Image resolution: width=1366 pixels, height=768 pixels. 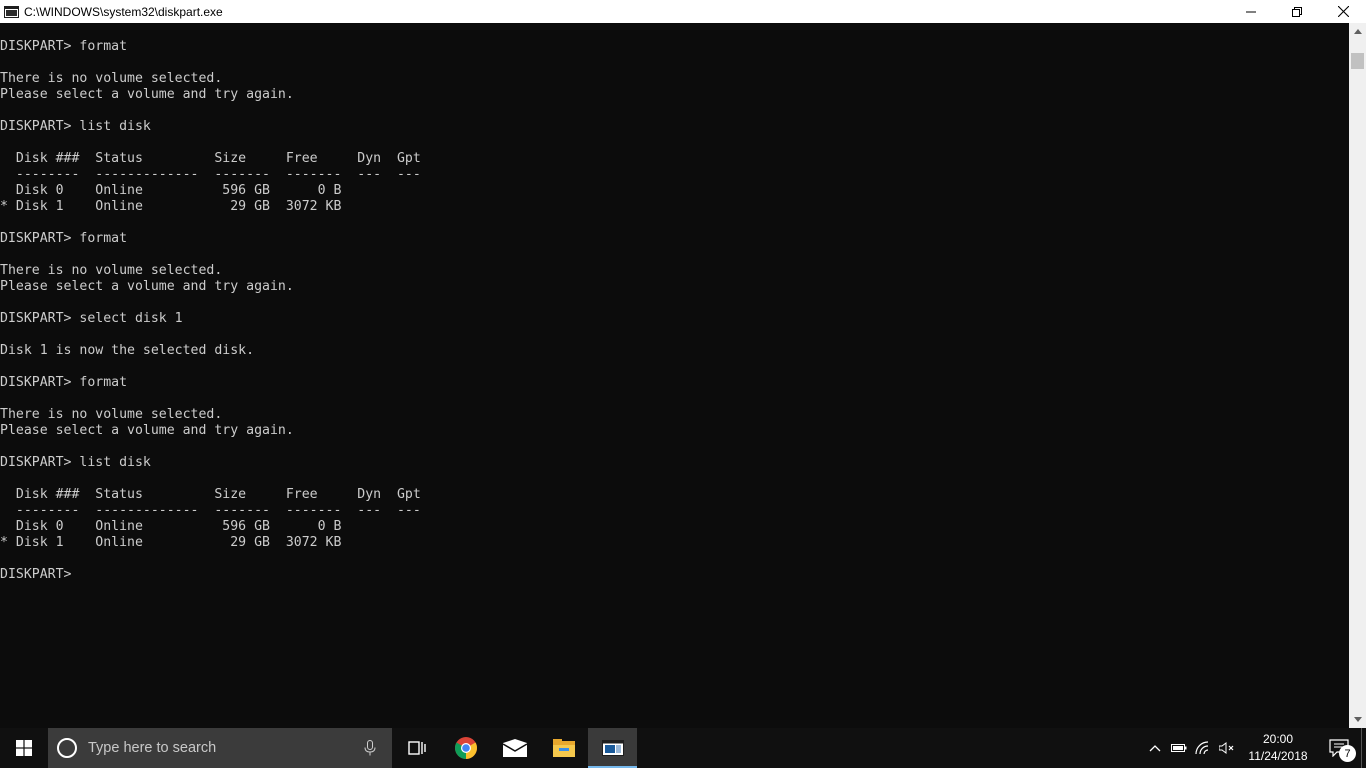 I want to click on close-button, so click(x=1343, y=11).